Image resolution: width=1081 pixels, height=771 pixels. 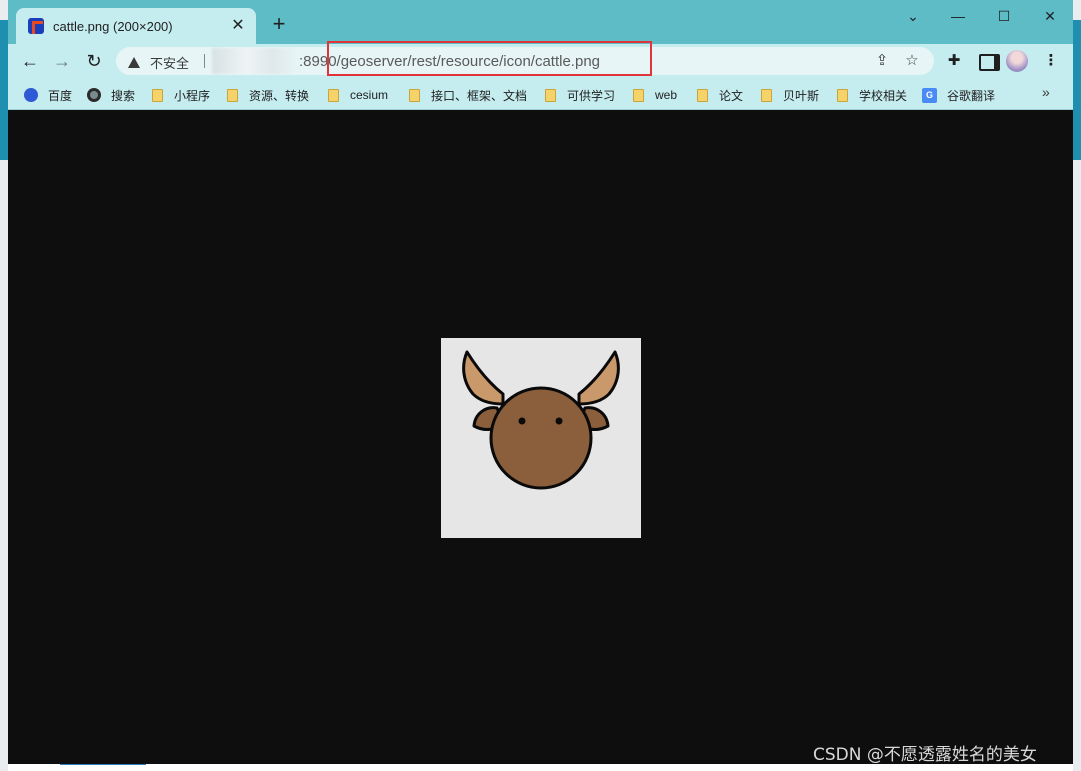 I want to click on google-translate-icon: G, so click(x=929, y=95).